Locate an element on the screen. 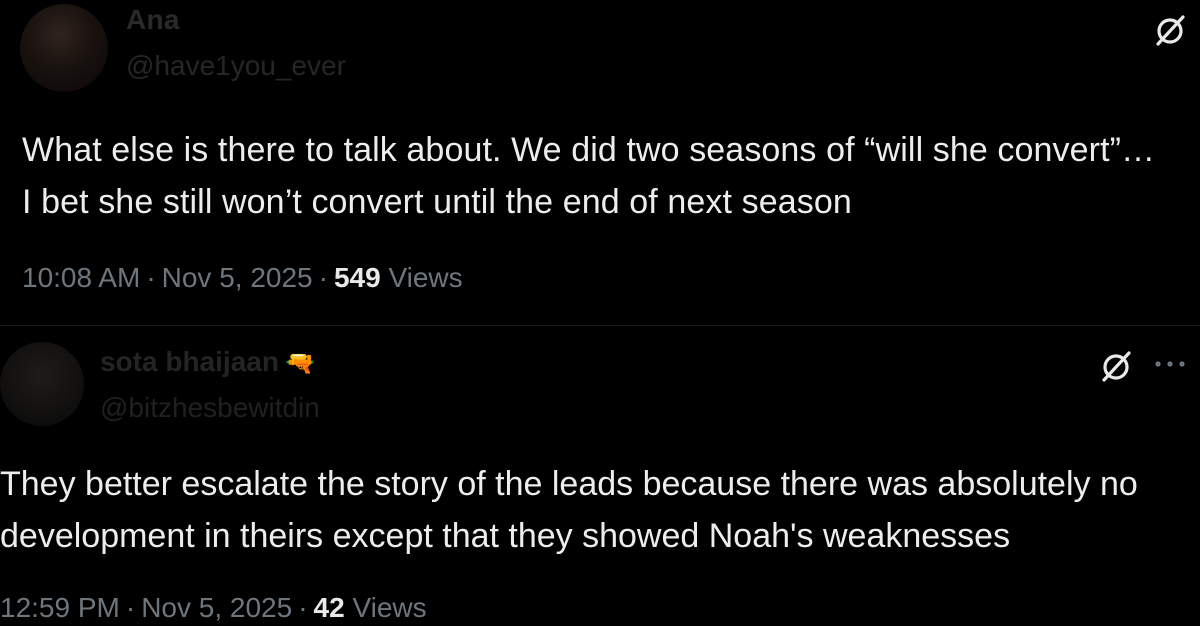  divider is located at coordinates (600, 325).